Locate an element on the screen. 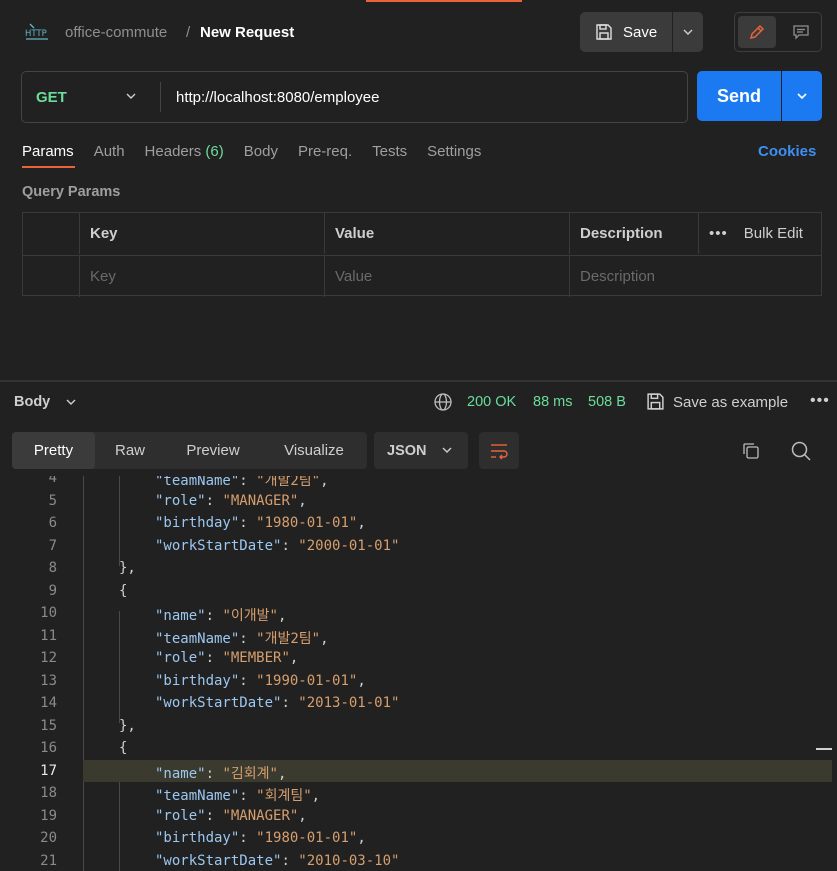 Image resolution: width=837 pixels, height=871 pixels. status-badge: 200 OK is located at coordinates (491, 402).